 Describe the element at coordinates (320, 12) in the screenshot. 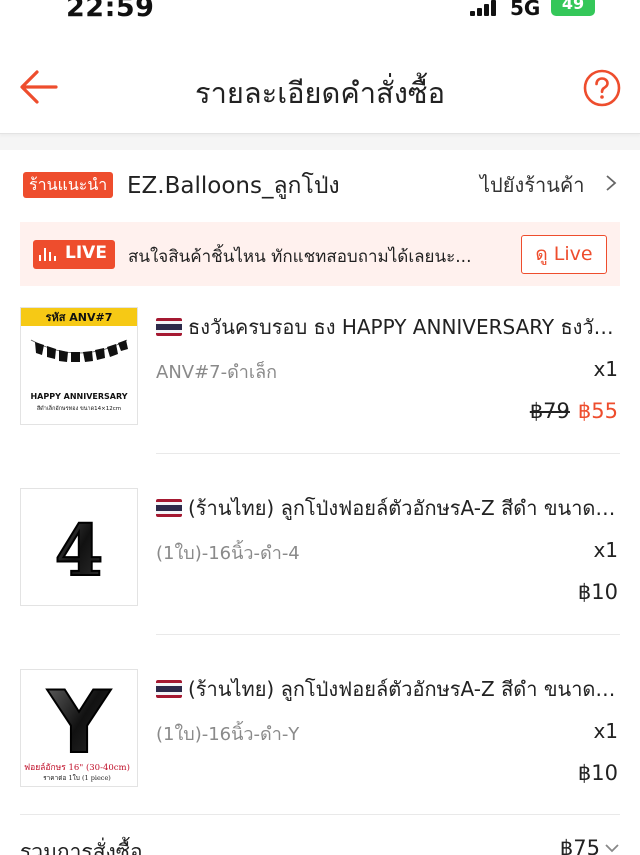

I see `status-bar: 22:59 5G 49` at that location.